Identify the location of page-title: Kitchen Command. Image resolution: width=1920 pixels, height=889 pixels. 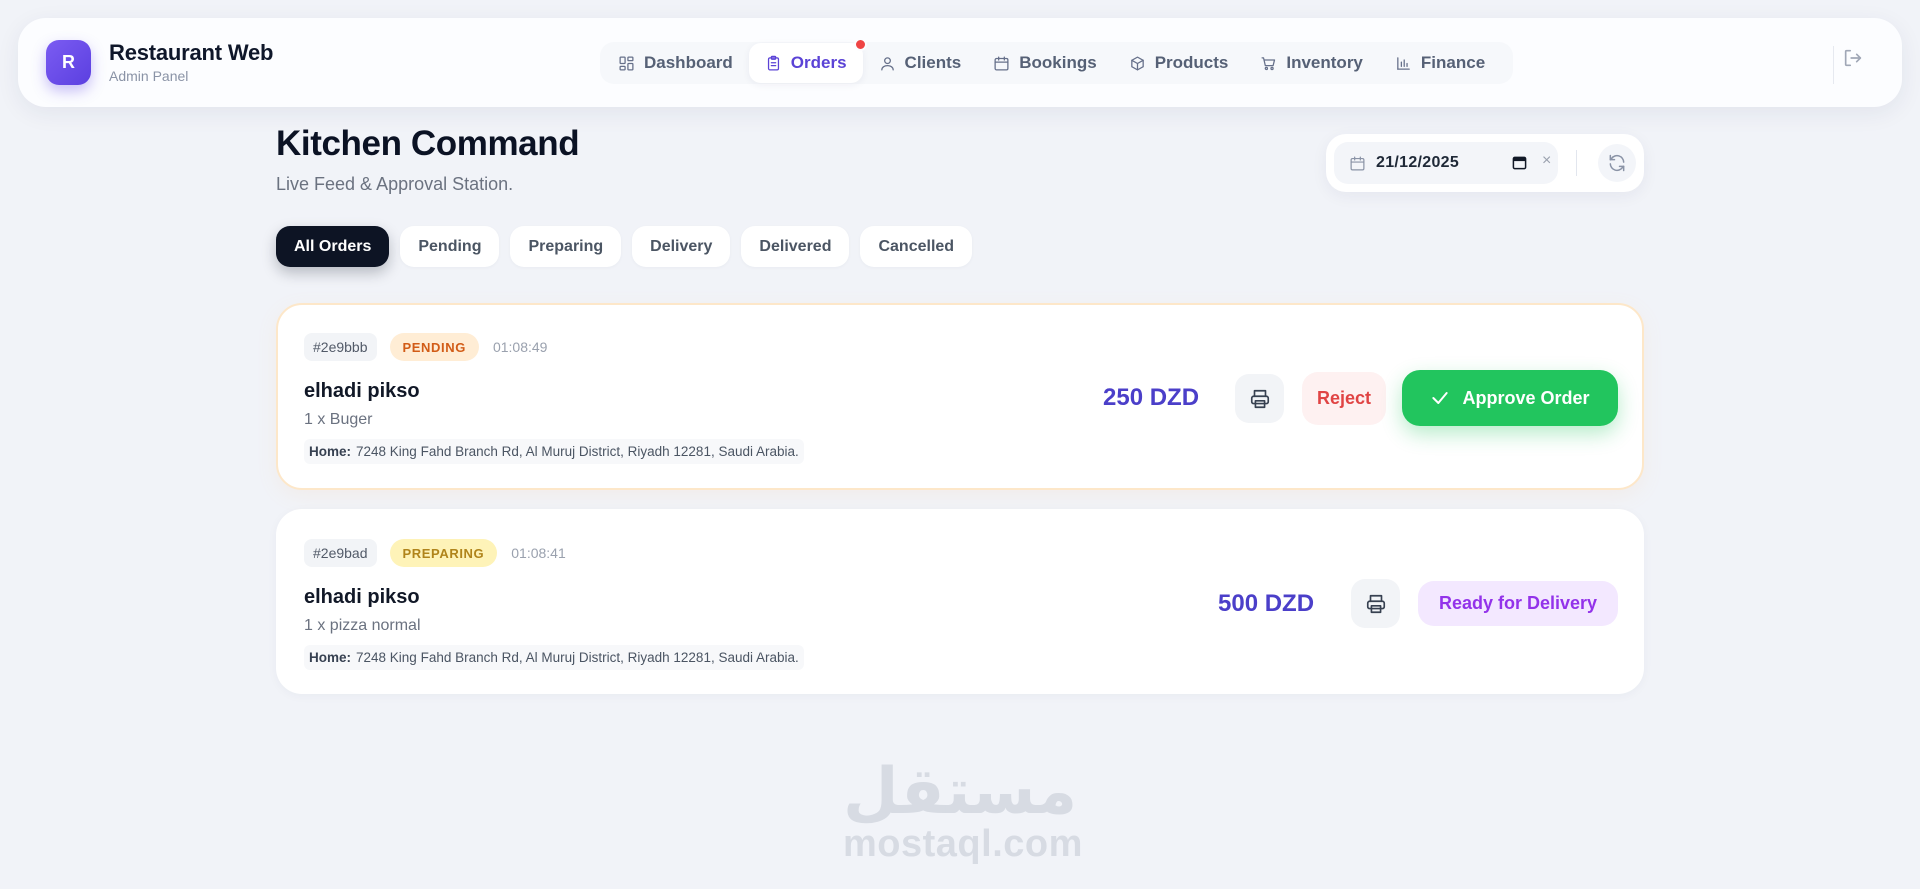
(428, 143).